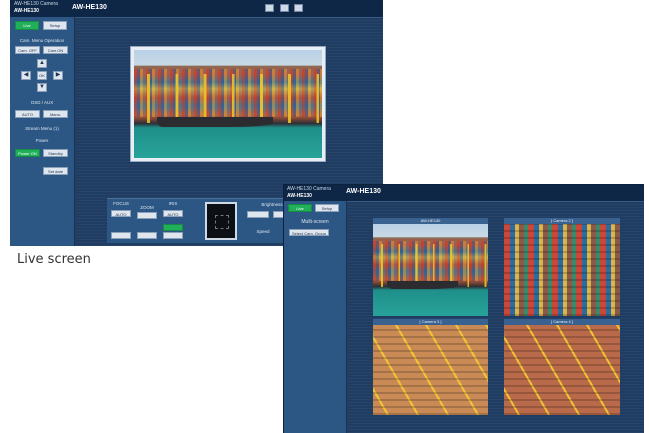 This screenshot has width=650, height=433. I want to click on brightness-down-button, so click(258, 214).